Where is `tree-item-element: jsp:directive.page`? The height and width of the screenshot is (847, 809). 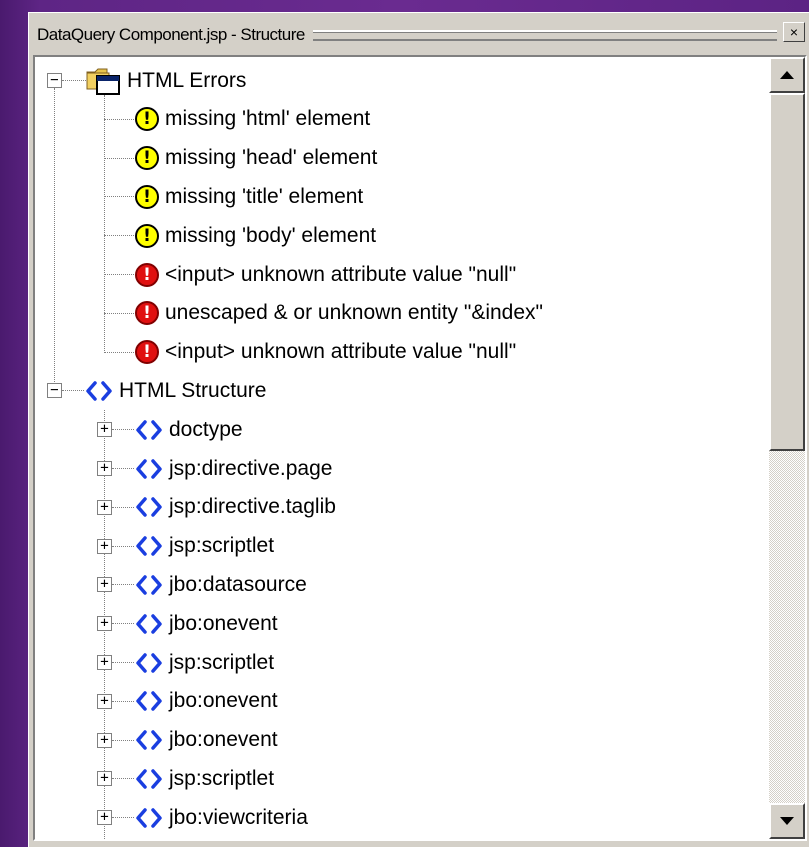 tree-item-element: jsp:directive.page is located at coordinates (233, 468).